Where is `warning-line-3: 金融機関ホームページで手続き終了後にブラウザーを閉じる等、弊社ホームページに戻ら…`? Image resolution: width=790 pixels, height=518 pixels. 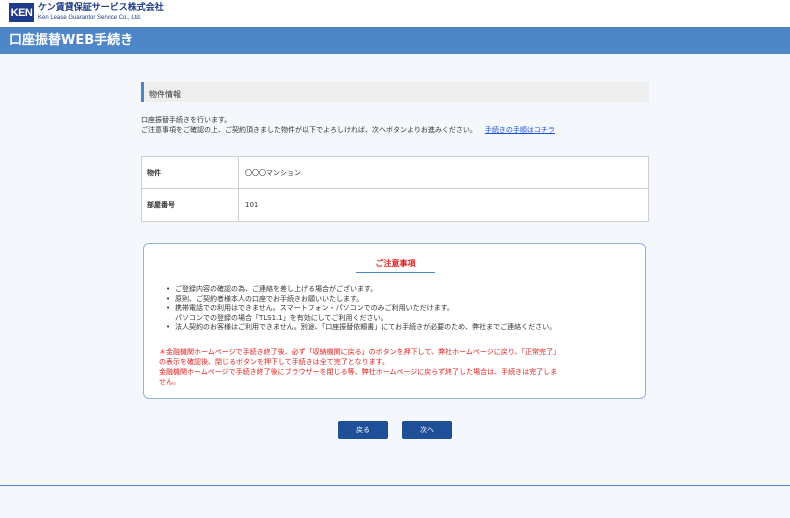 warning-line-3: 金融機関ホームページで手続き終了後にブラウザーを閉じる等、弊社ホームページに戻ら… is located at coordinates (358, 372).